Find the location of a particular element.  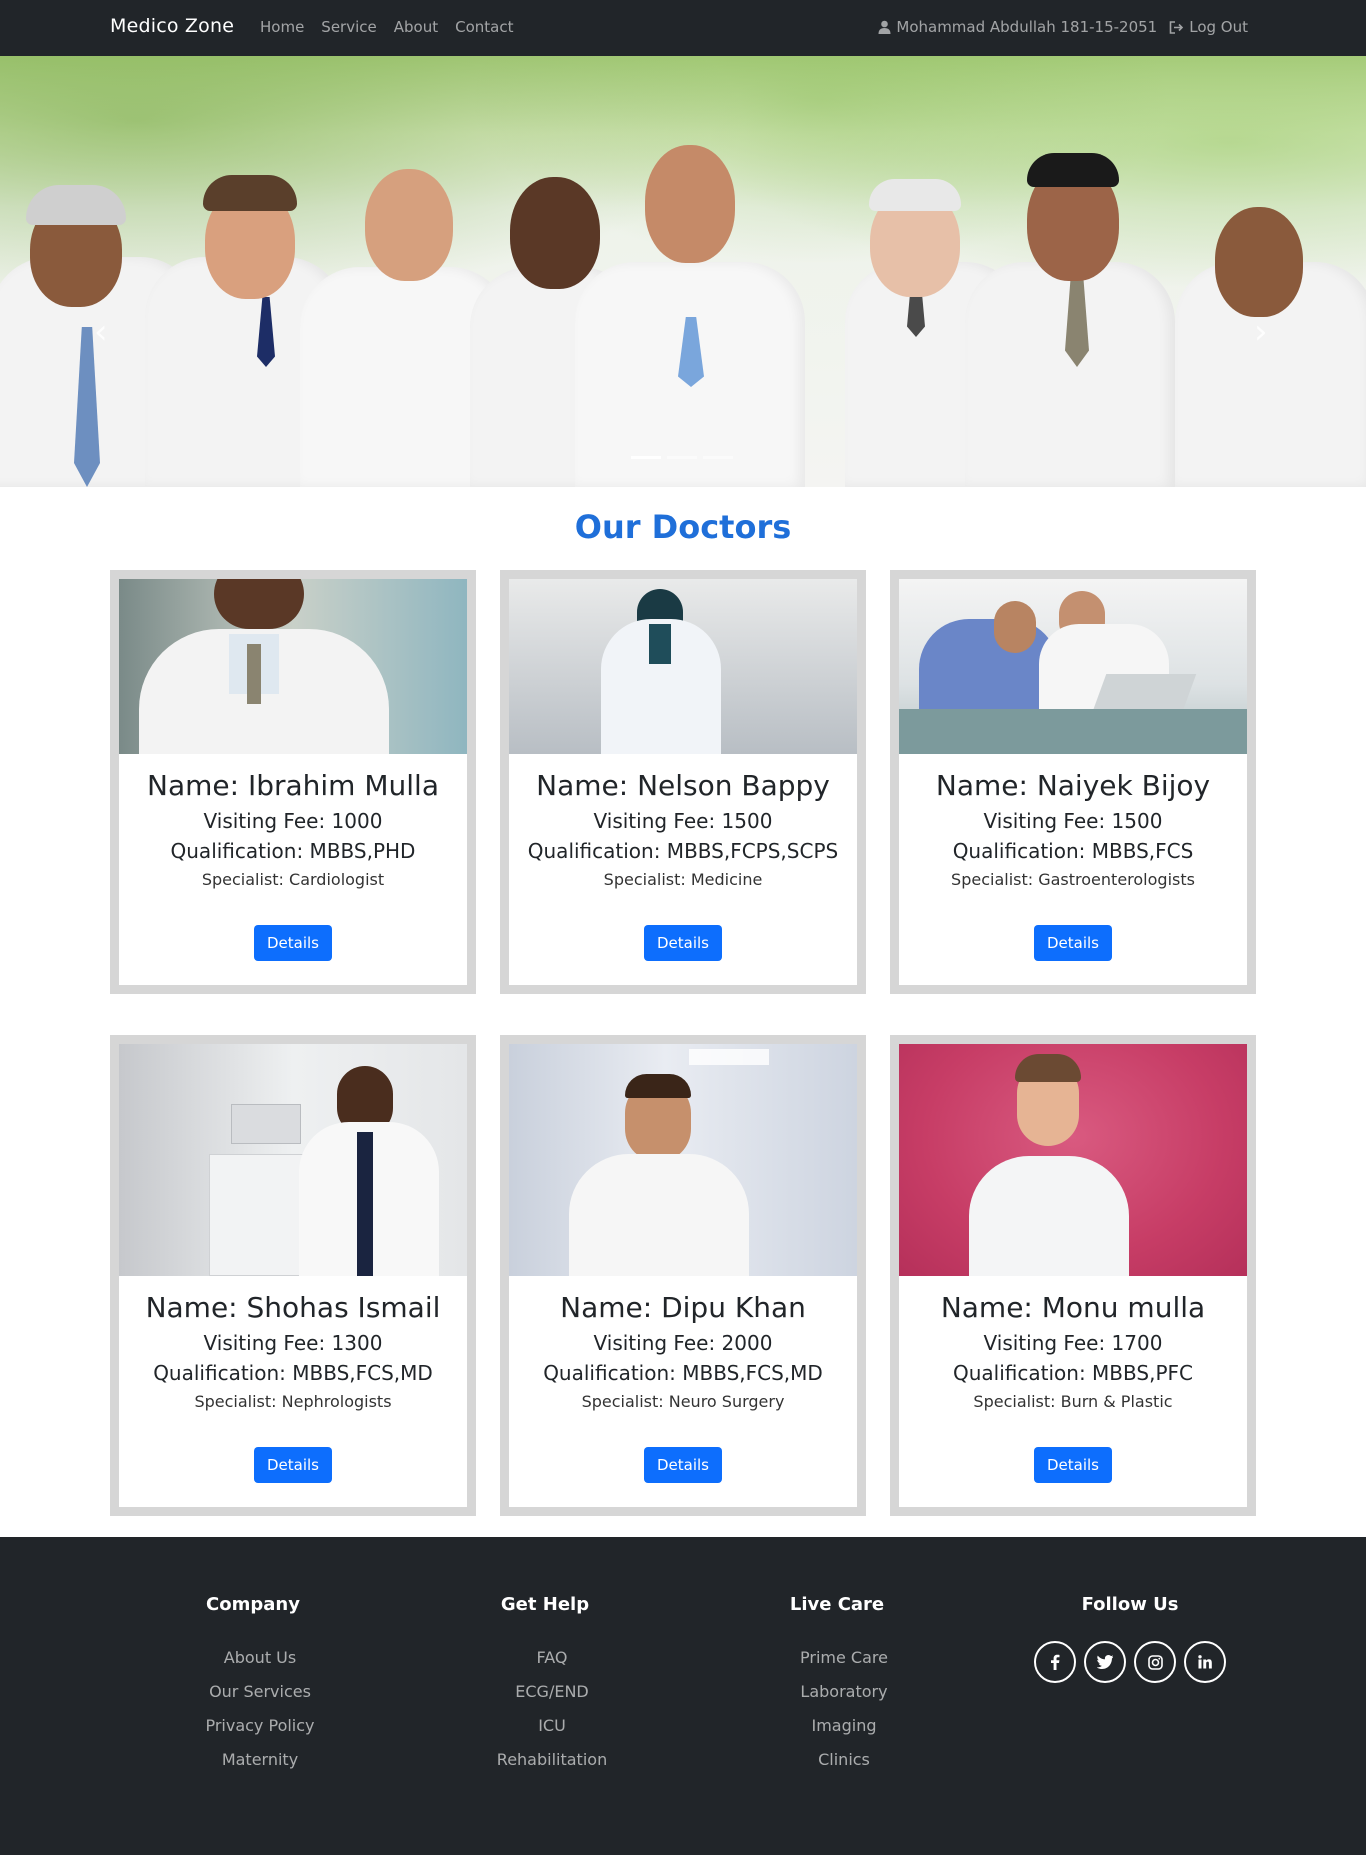

chevron-left-icon: ‹ is located at coordinates (101, 332).